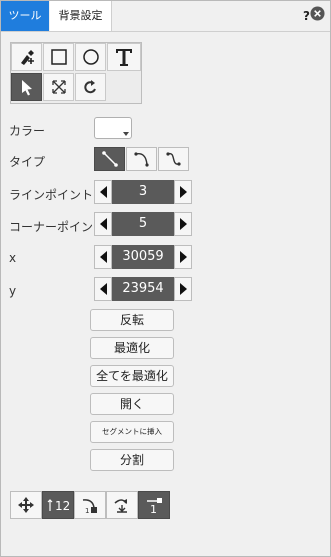 Image resolution: width=331 pixels, height=557 pixels. I want to click on chevron-down-icon, so click(126, 134).